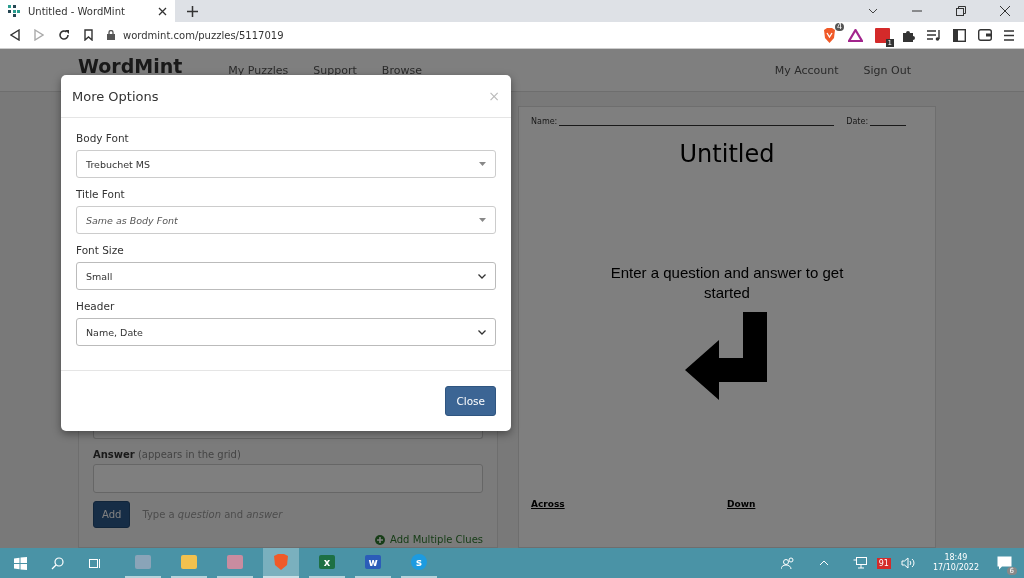 Image resolution: width=1024 pixels, height=578 pixels. Describe the element at coordinates (64, 35) in the screenshot. I see `reload-icon` at that location.